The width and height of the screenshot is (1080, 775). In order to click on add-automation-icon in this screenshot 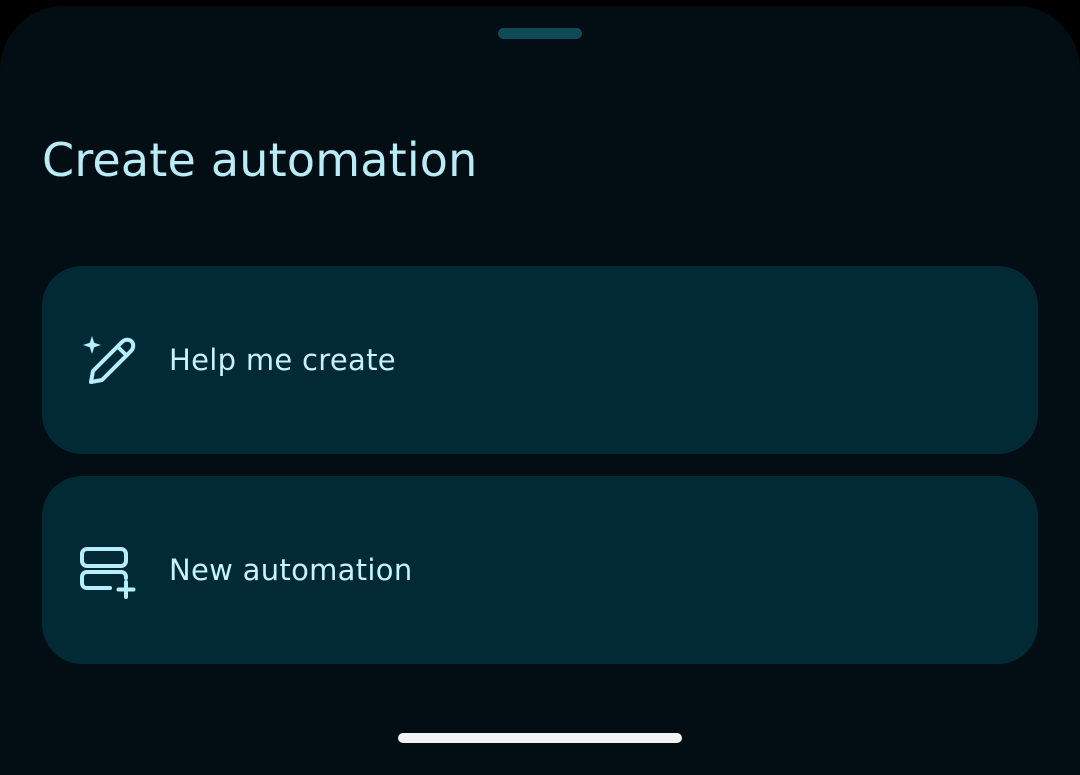, I will do `click(108, 573)`.